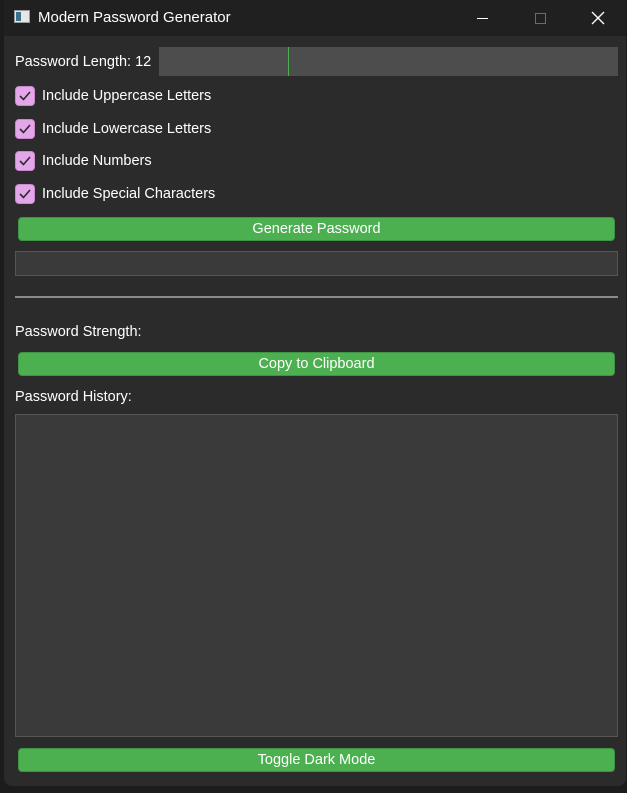  What do you see at coordinates (316, 297) in the screenshot?
I see `separator` at bounding box center [316, 297].